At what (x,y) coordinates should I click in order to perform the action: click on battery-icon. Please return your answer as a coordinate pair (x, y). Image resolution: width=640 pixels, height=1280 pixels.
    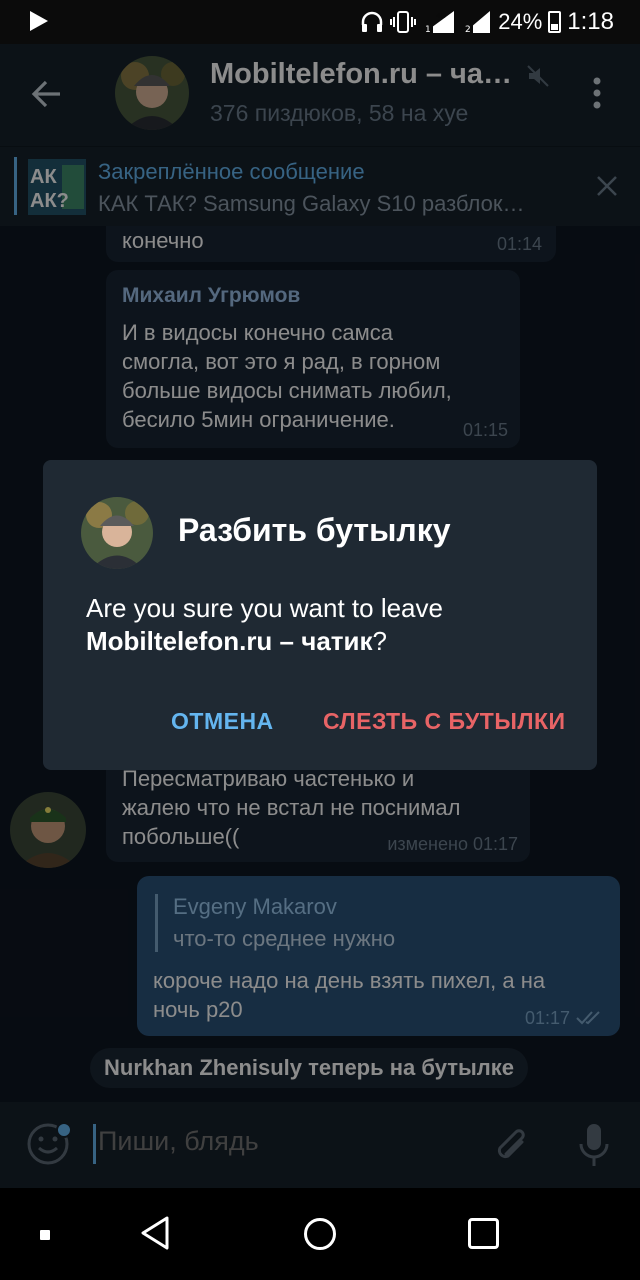
    Looking at the image, I should click on (555, 22).